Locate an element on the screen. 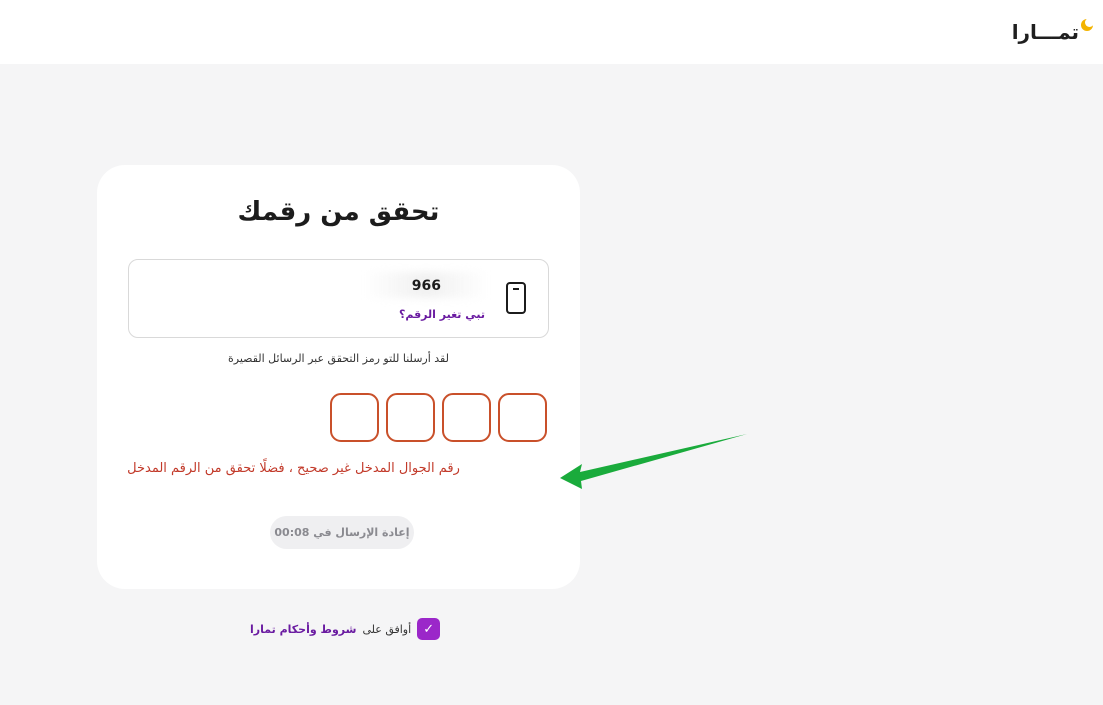 This screenshot has width=1103, height=705. terms-agreement: ✓ أوافق على شروط وأحكام تمارا is located at coordinates (345, 629).